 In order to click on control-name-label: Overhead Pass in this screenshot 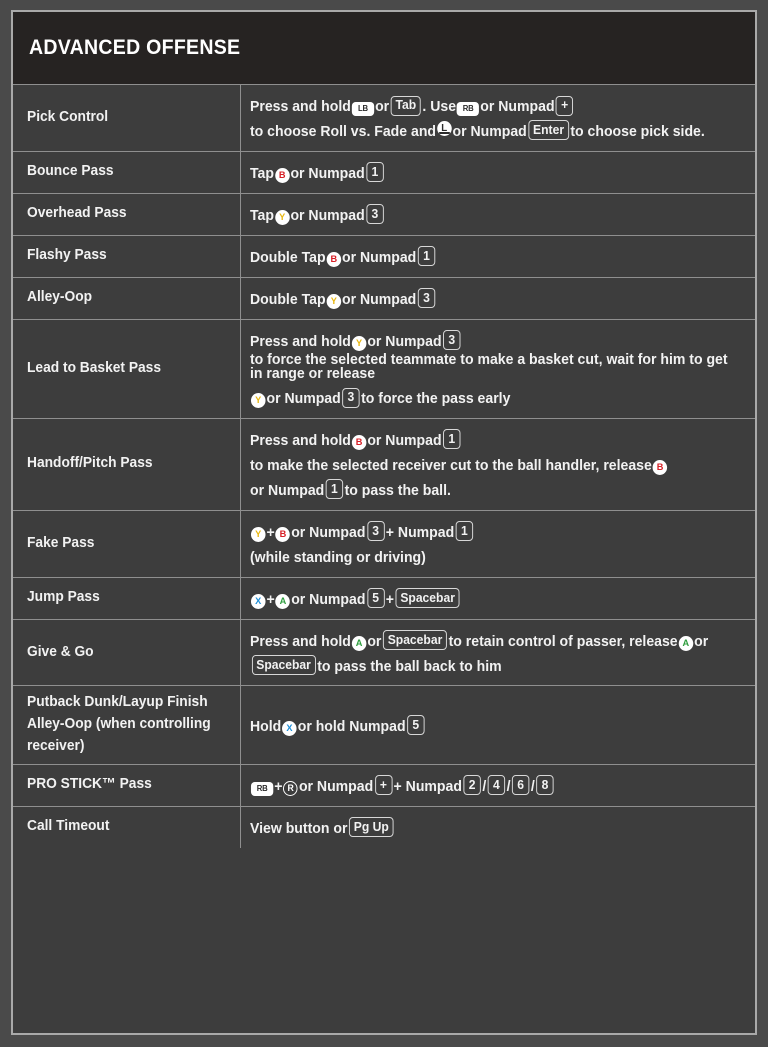, I will do `click(77, 213)`.